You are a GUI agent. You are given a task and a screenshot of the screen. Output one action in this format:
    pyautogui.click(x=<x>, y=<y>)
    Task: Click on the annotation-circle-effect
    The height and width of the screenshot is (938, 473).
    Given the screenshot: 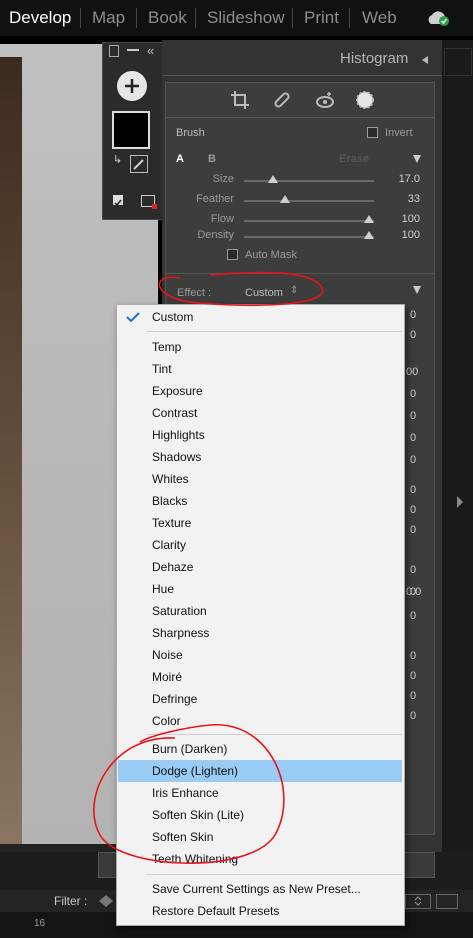 What is the action you would take?
    pyautogui.click(x=241, y=288)
    